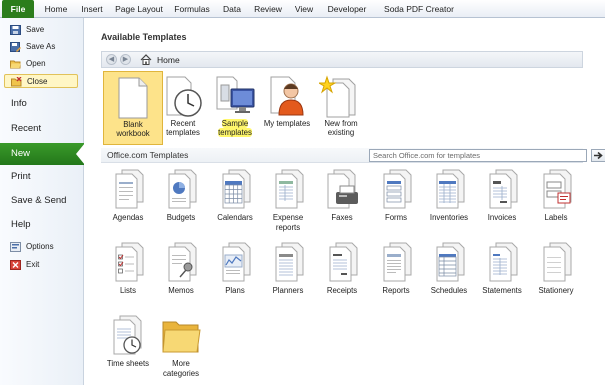  Describe the element at coordinates (502, 290) in the screenshot. I see `category-label: Statements` at that location.